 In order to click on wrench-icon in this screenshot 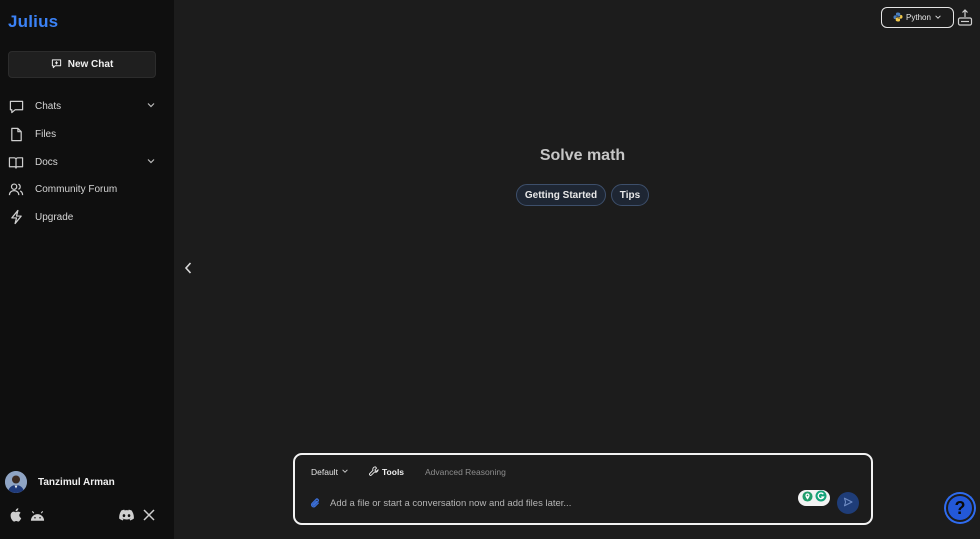, I will do `click(374, 472)`.